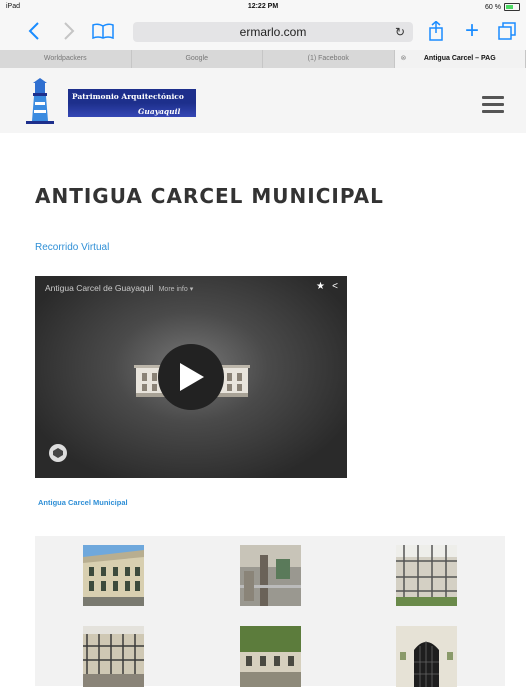  What do you see at coordinates (34, 31) in the screenshot?
I see `back-icon` at bounding box center [34, 31].